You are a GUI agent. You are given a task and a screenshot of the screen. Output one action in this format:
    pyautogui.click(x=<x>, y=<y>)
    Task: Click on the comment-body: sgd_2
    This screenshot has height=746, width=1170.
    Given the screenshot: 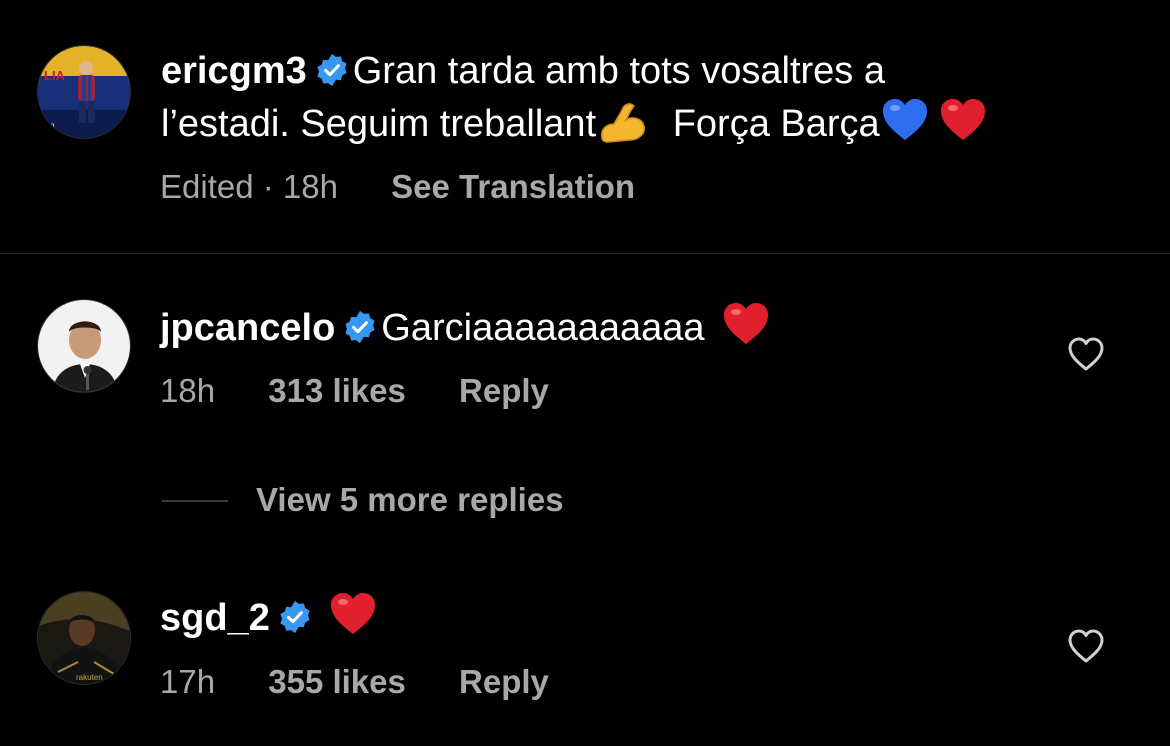 What is the action you would take?
    pyautogui.click(x=269, y=615)
    